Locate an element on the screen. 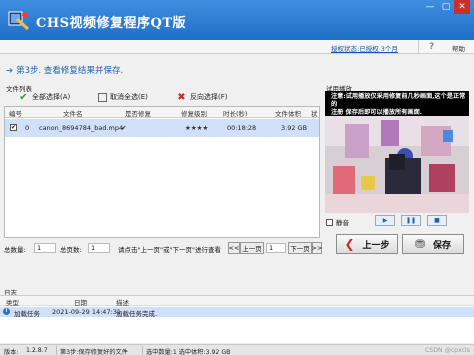 Image resolution: width=474 pixels, height=355 pixels. invert-select-button: ✖ 反向选择(F) is located at coordinates (202, 97).